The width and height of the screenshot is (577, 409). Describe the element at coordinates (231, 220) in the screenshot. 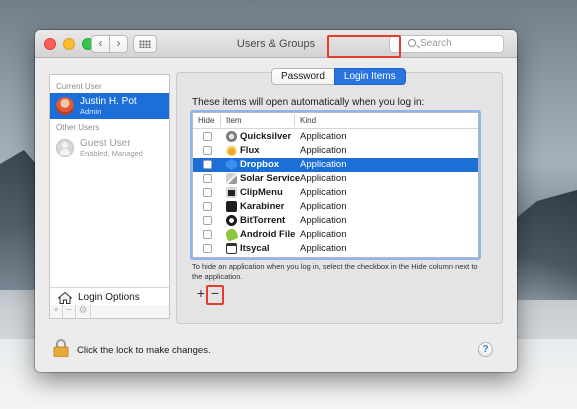

I see `bittorrent-icon` at that location.